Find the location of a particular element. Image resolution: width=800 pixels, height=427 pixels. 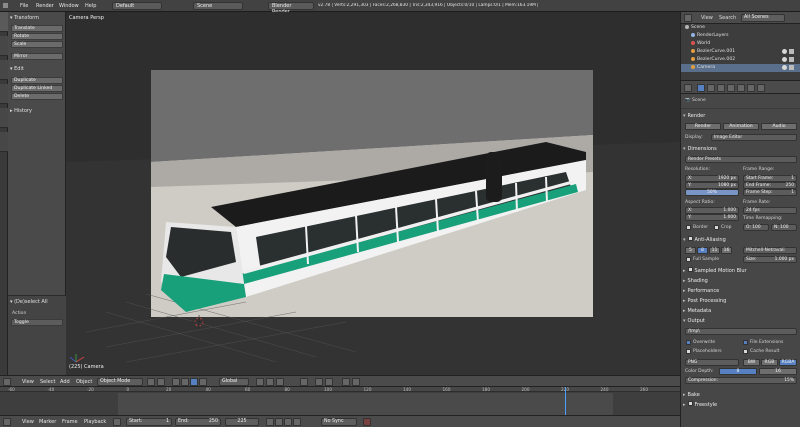

jump-end-icon is located at coordinates (297, 422).